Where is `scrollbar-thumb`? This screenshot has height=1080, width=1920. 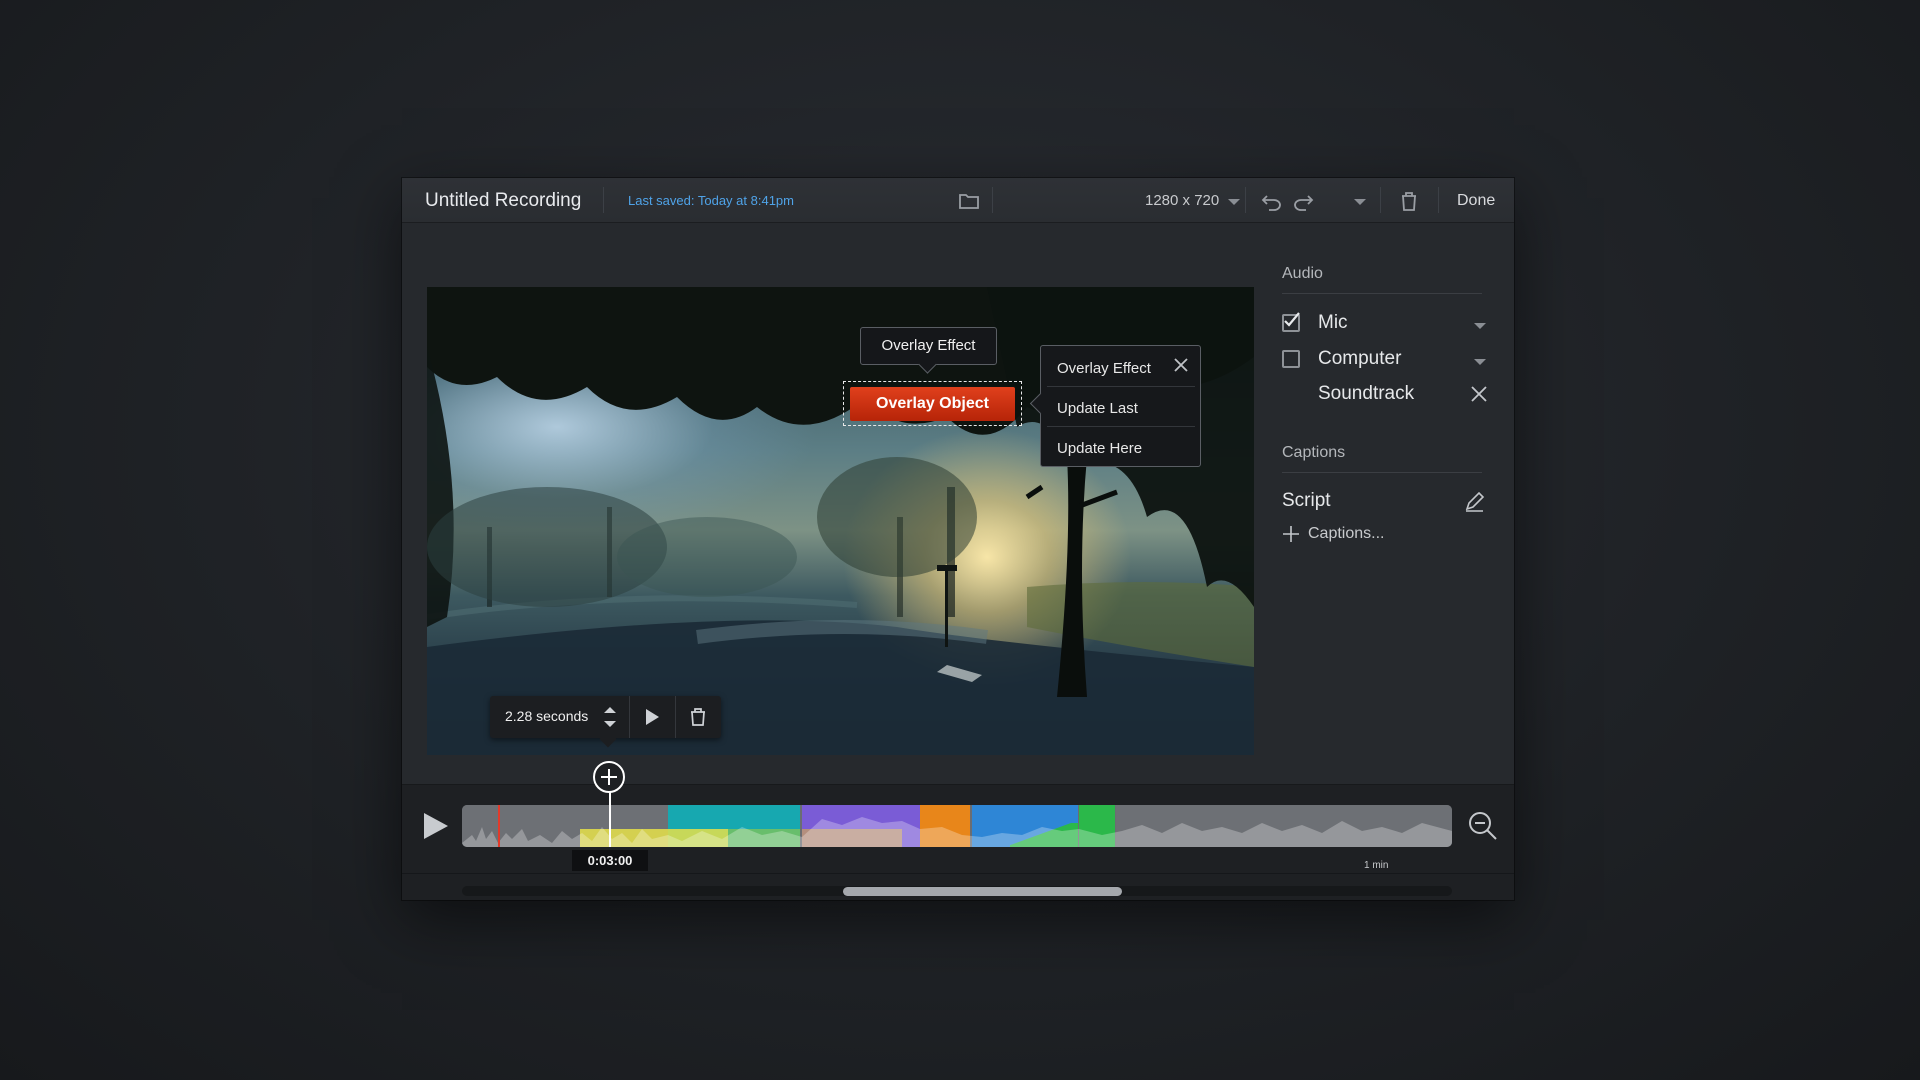
scrollbar-thumb is located at coordinates (982, 891).